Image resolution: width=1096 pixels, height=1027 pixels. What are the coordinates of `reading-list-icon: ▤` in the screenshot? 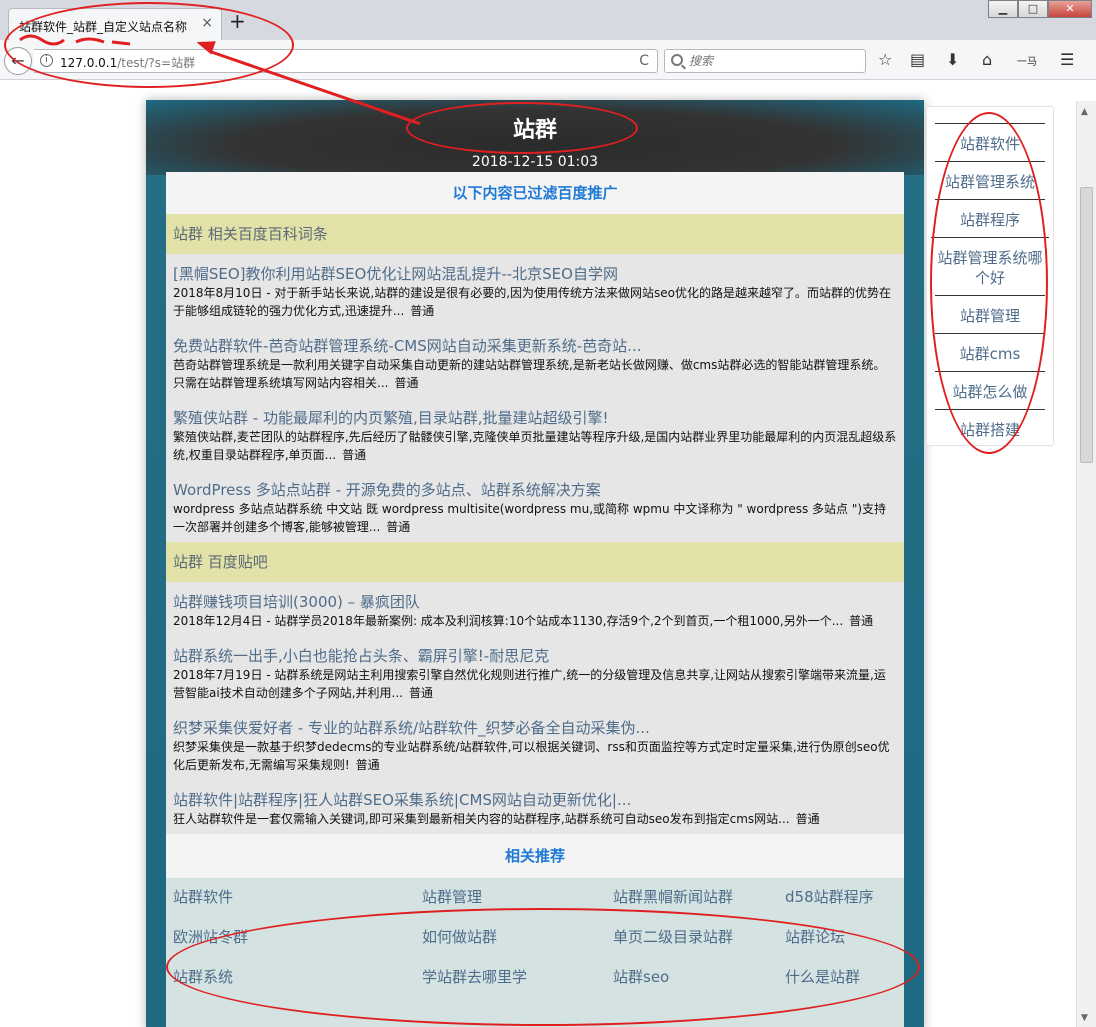 It's located at (917, 60).